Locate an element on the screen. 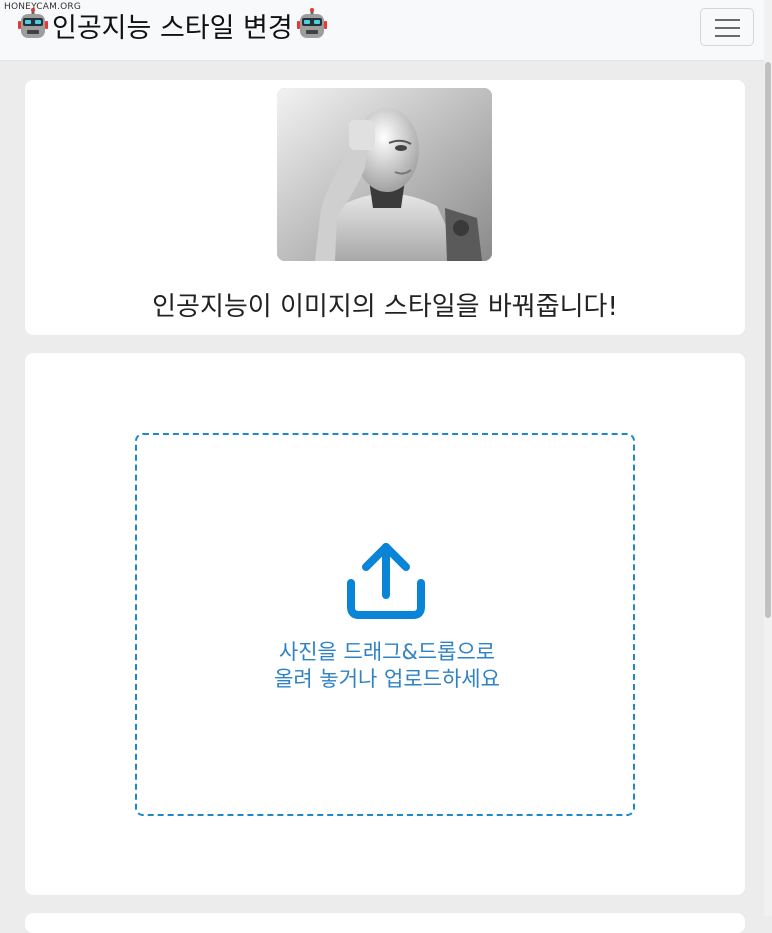 The height and width of the screenshot is (933, 772). brand: 인공지능 스타일 변경 is located at coordinates (172, 26).